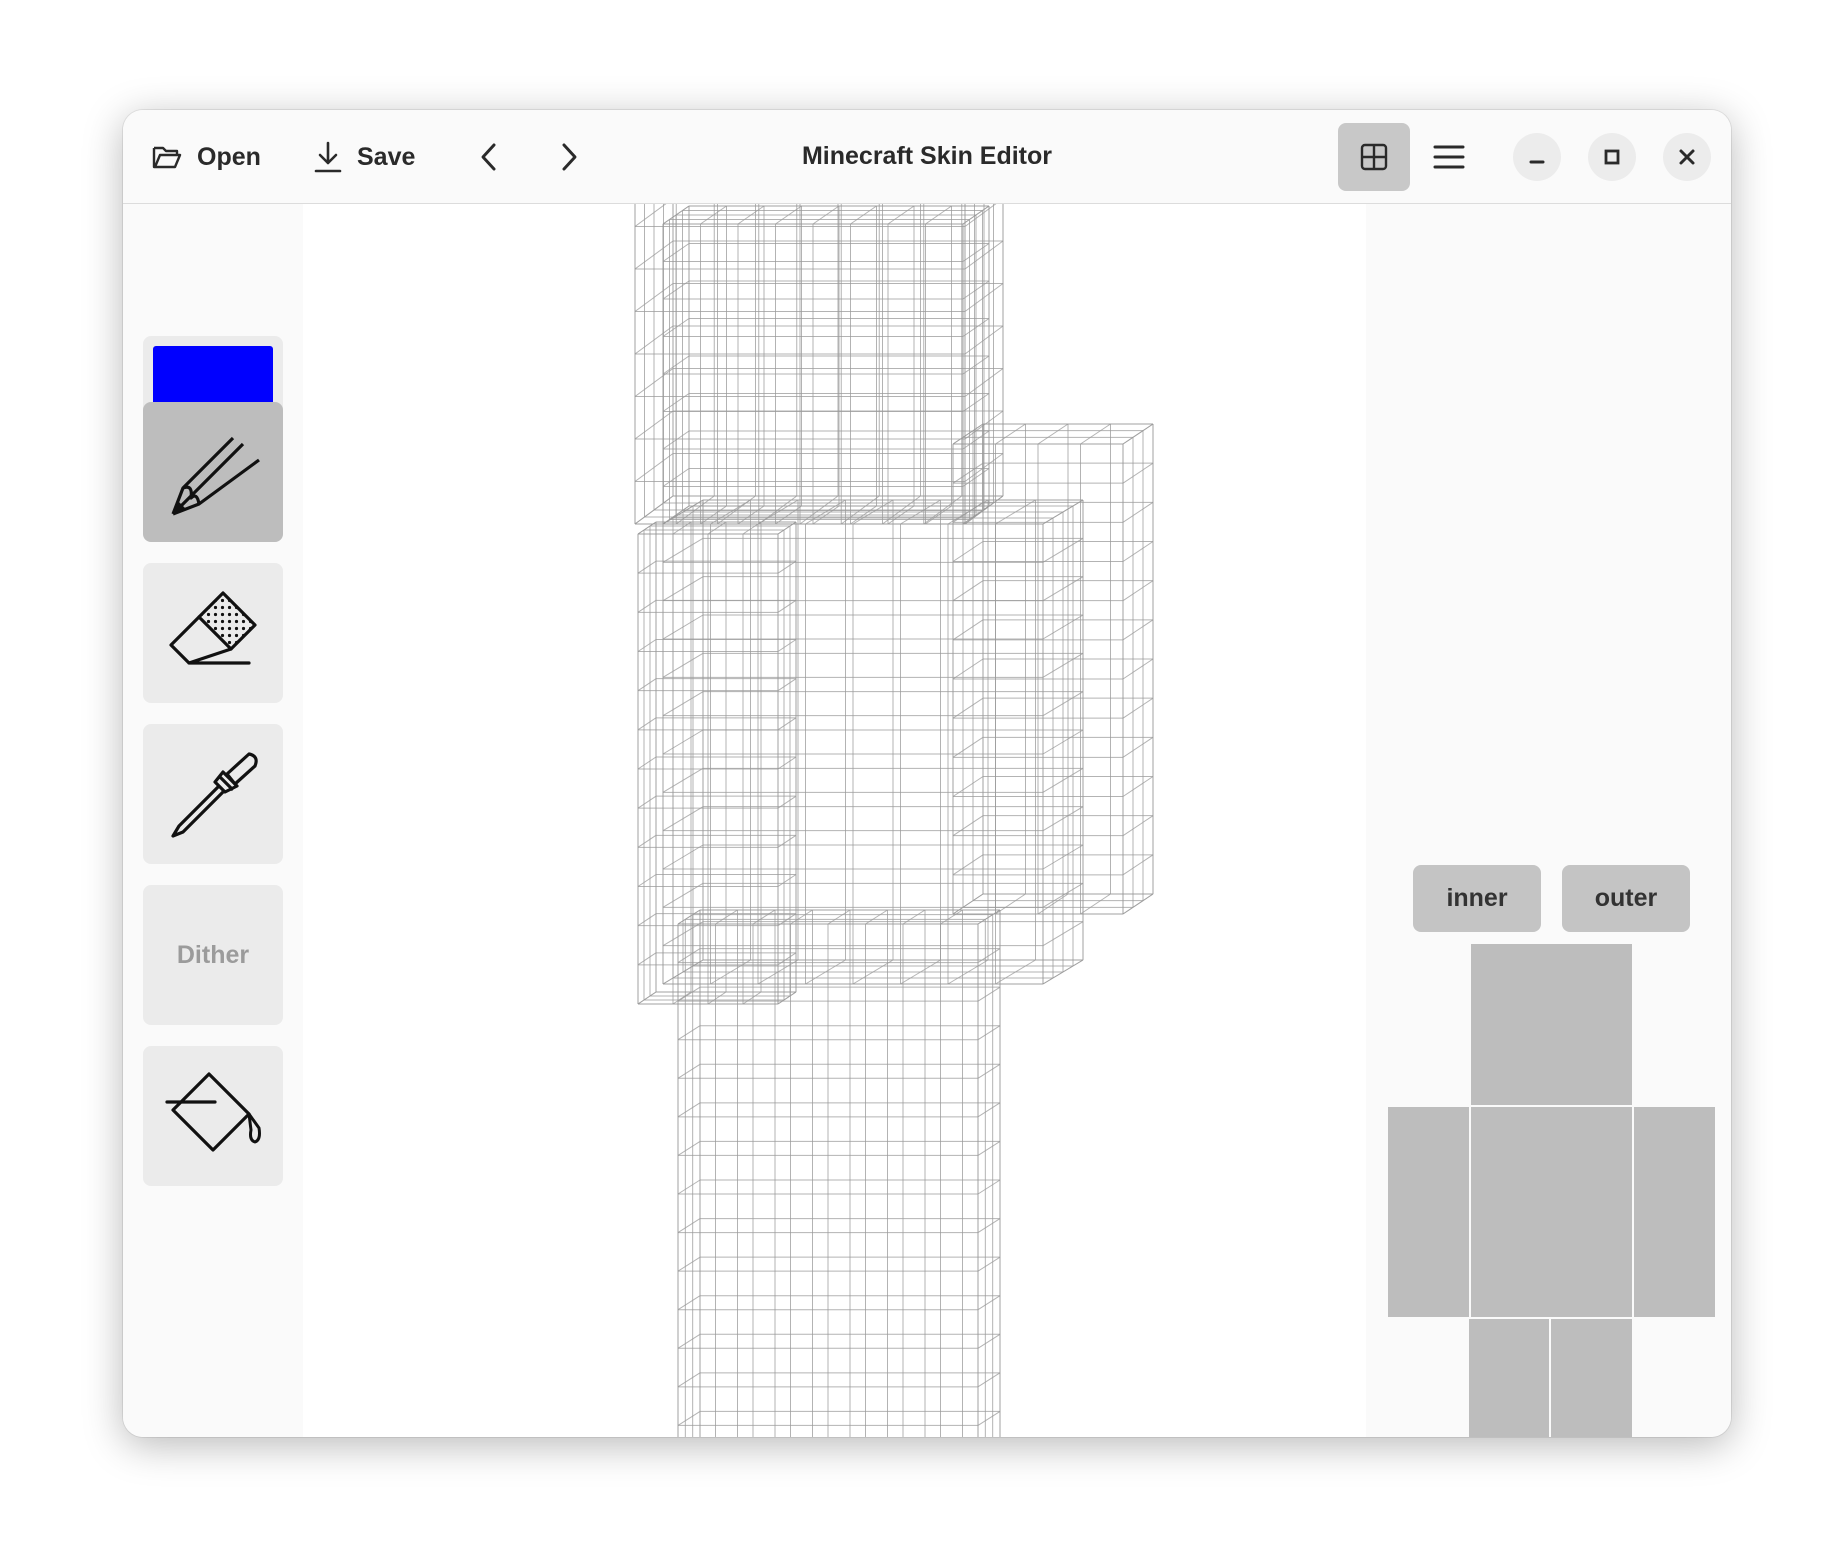  Describe the element at coordinates (364, 157) in the screenshot. I see `save-button: Save` at that location.